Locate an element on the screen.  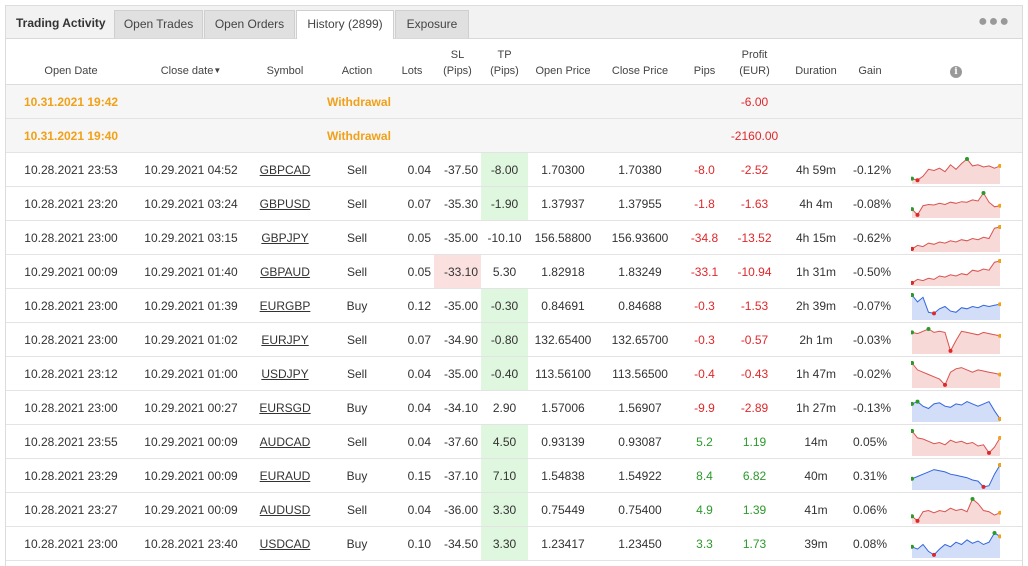
close-price-cell is located at coordinates (640, 101).